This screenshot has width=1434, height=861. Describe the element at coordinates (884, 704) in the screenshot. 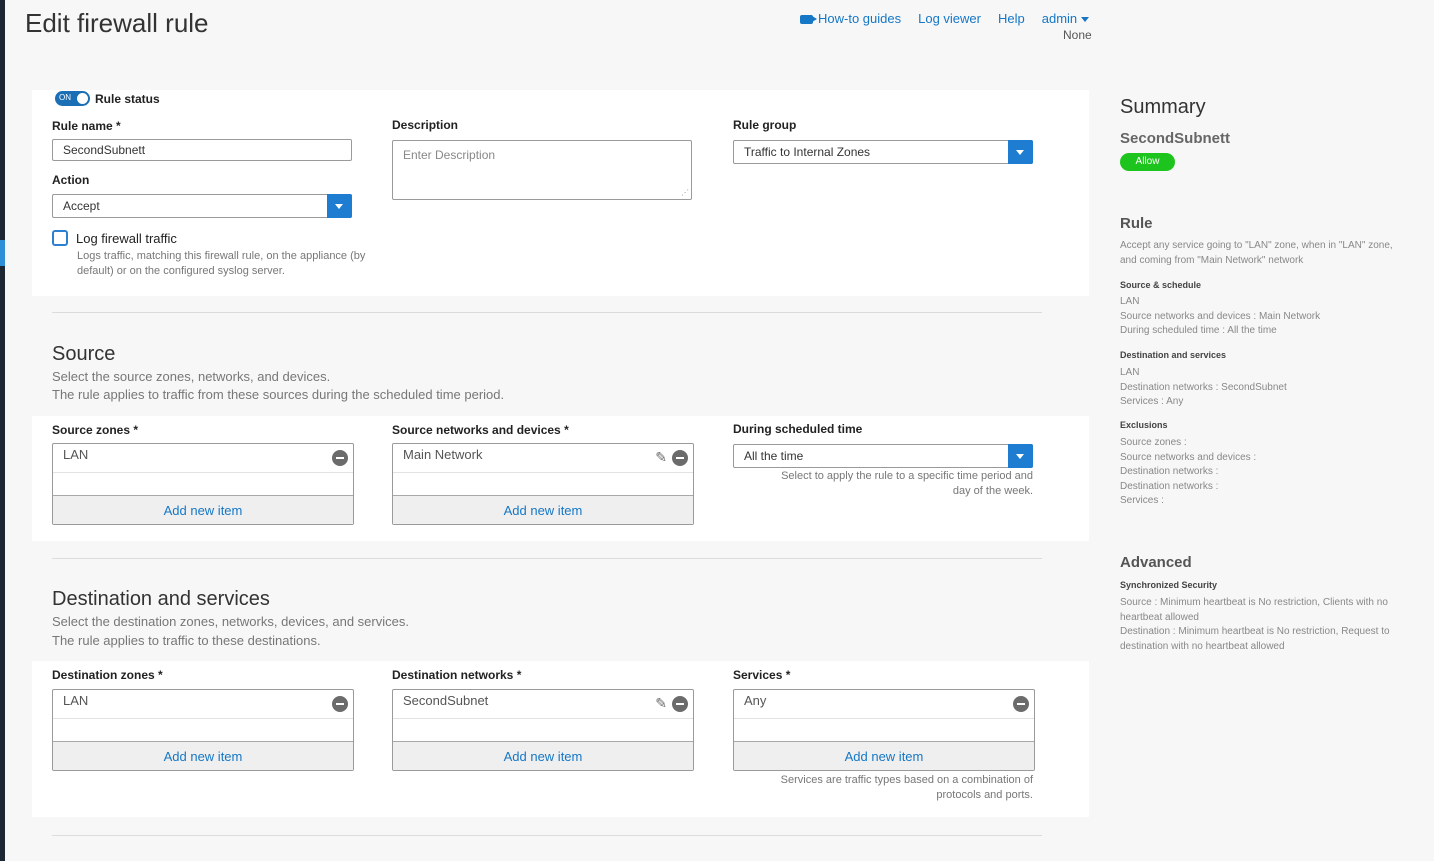

I see `list-item: Any` at that location.